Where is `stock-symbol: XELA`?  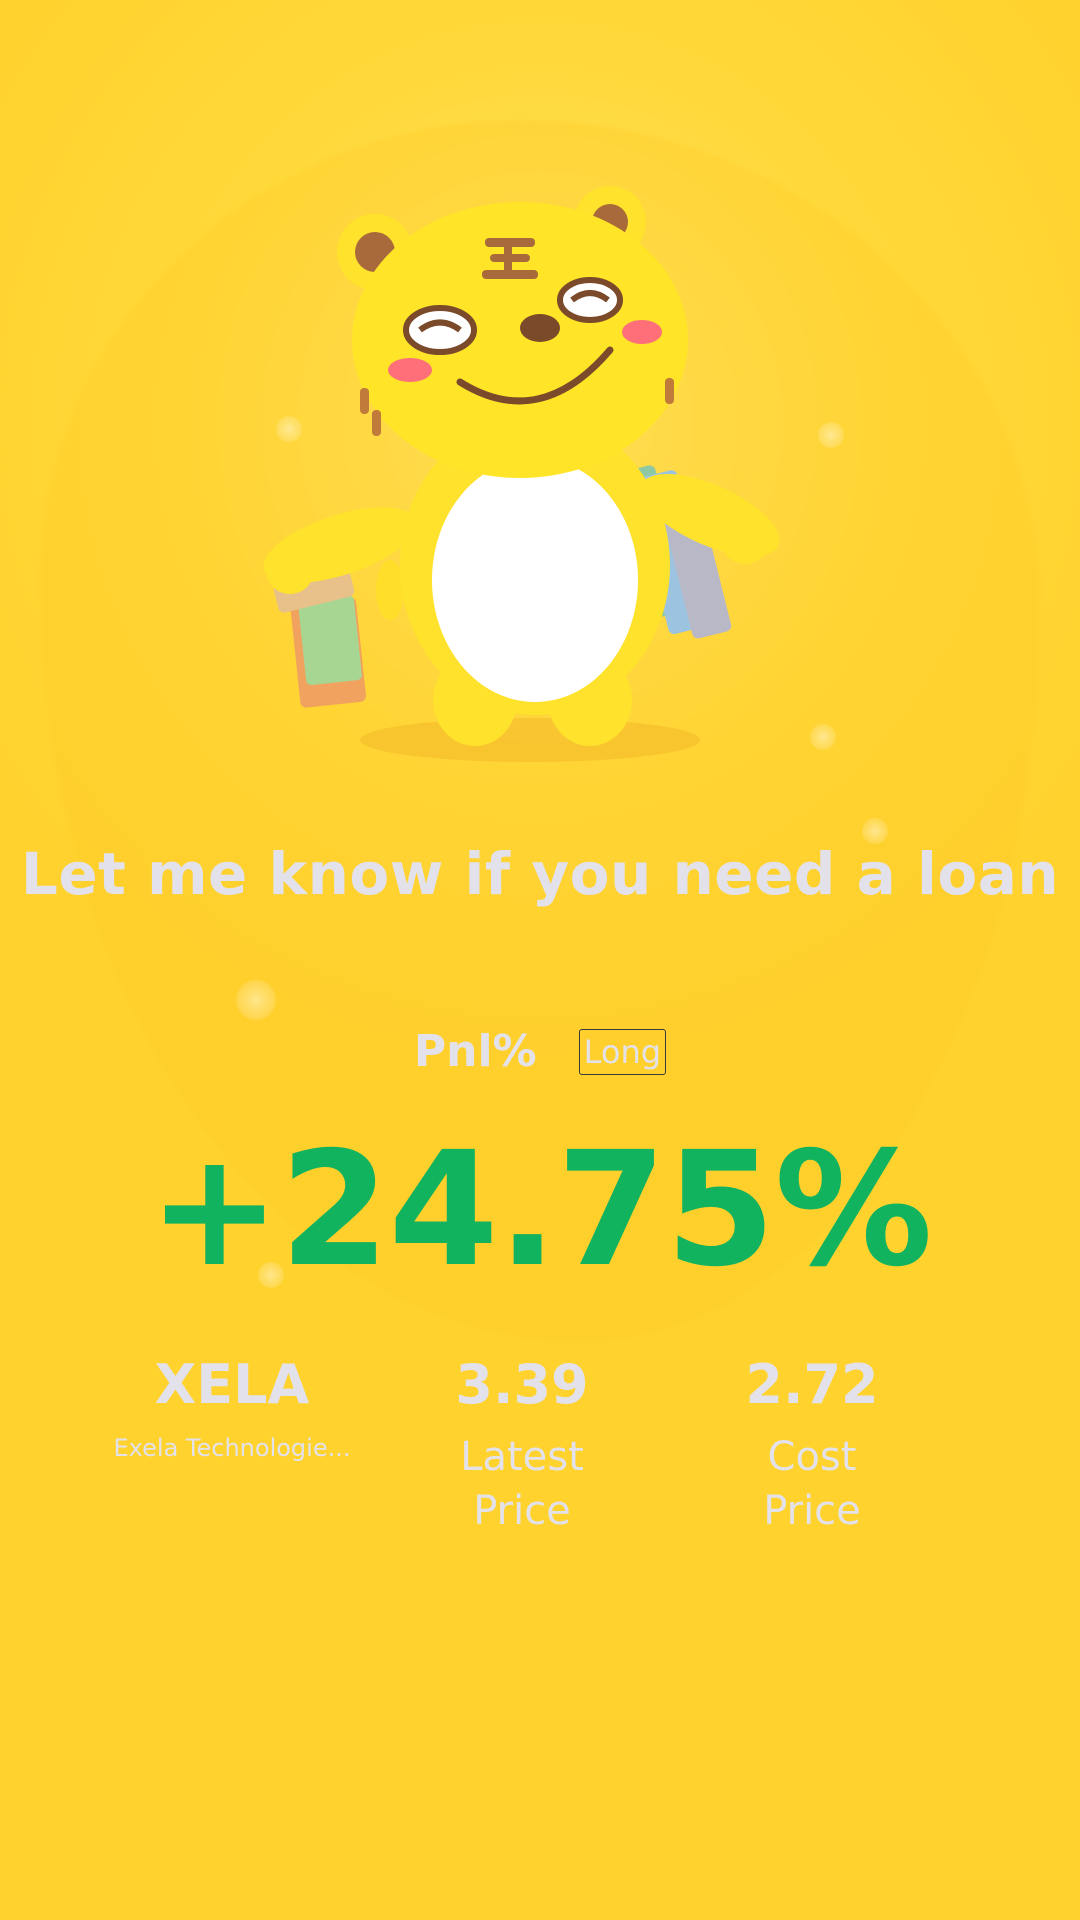 stock-symbol: XELA is located at coordinates (232, 1384).